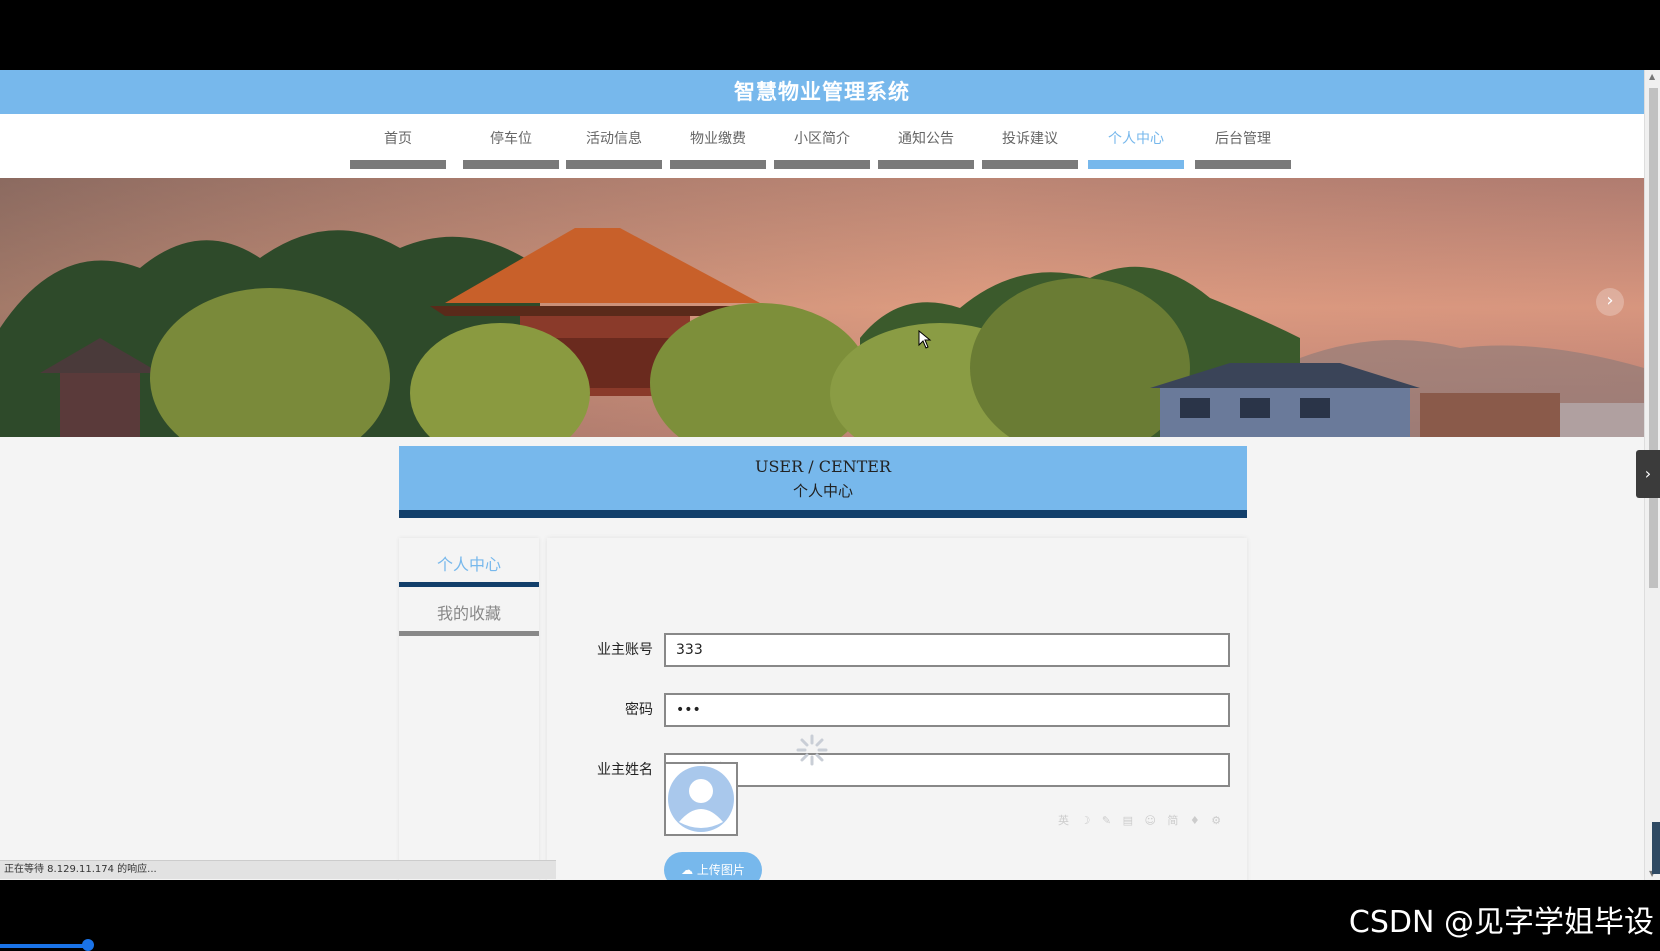 The image size is (1660, 951). What do you see at coordinates (625, 770) in the screenshot?
I see `name-label: 业主姓名` at bounding box center [625, 770].